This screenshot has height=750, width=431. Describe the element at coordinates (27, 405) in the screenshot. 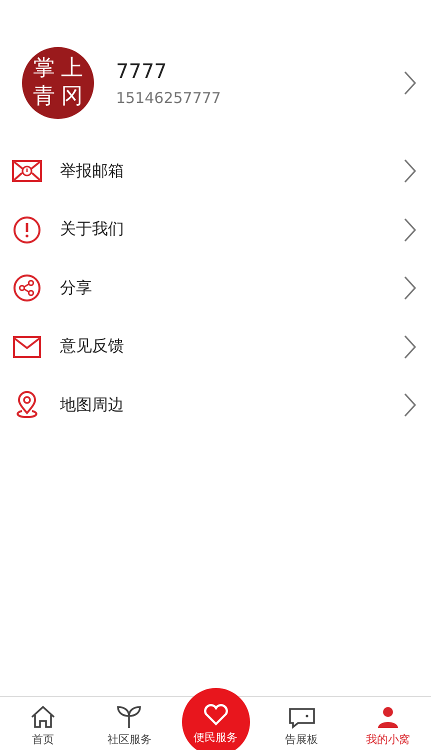

I see `location-pin-icon` at that location.